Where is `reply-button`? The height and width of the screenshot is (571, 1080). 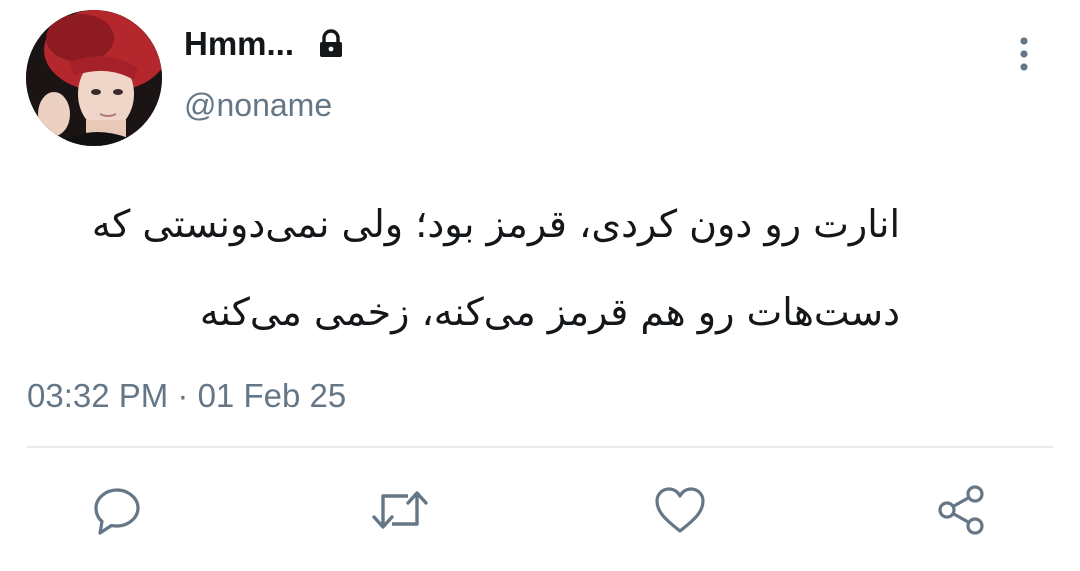
reply-button is located at coordinates (117, 510).